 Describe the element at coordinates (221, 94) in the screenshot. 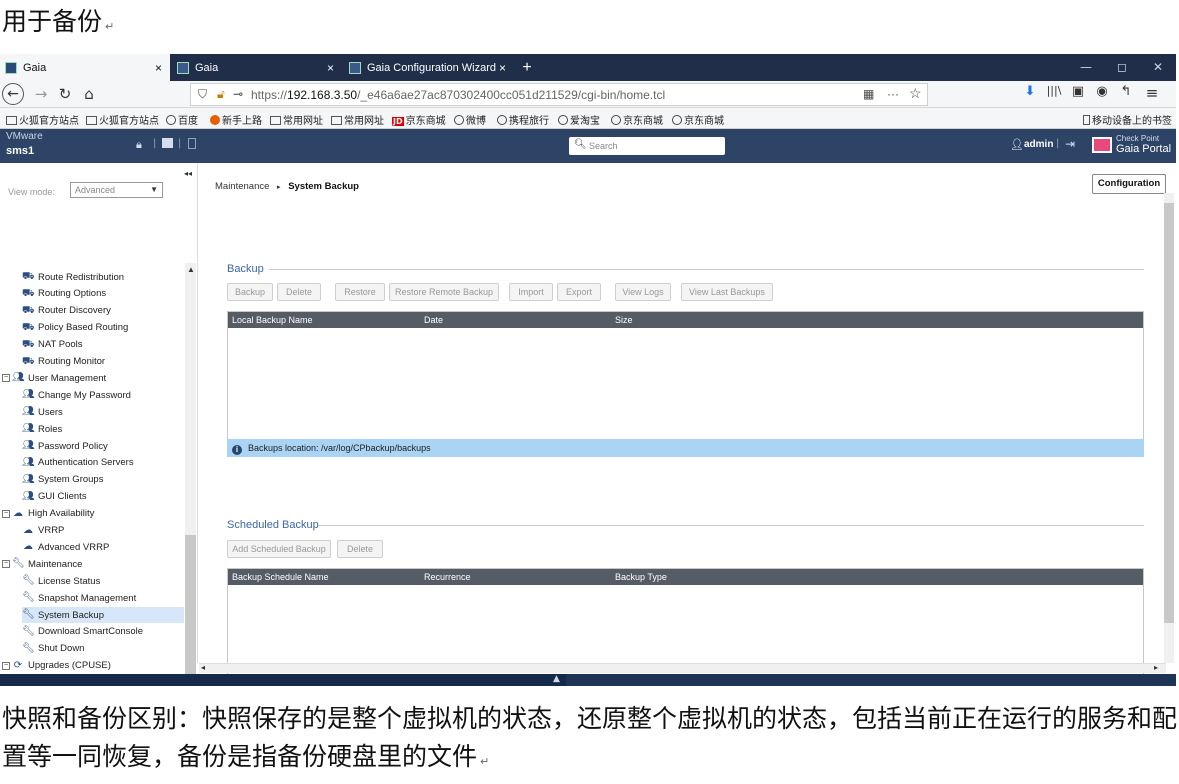

I see `insecure-lock-icon: 🔓︎` at that location.